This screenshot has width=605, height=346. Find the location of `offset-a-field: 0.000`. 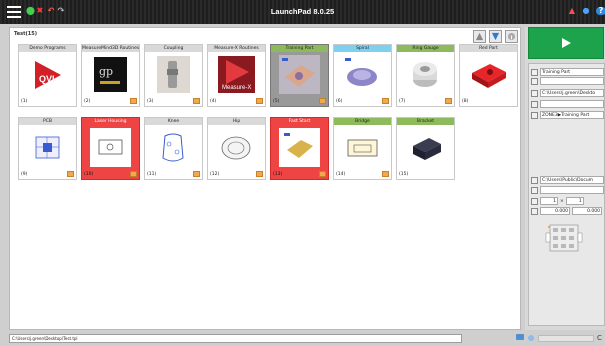

offset-a-field: 0.000 is located at coordinates (555, 211).